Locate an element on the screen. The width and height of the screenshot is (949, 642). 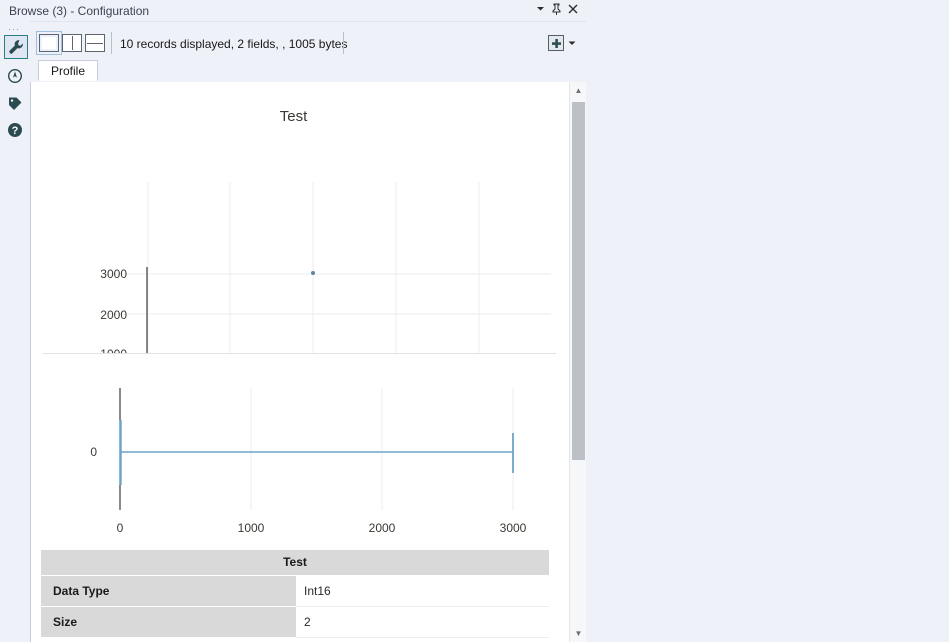
svg-text: 0 is located at coordinates (120, 528).